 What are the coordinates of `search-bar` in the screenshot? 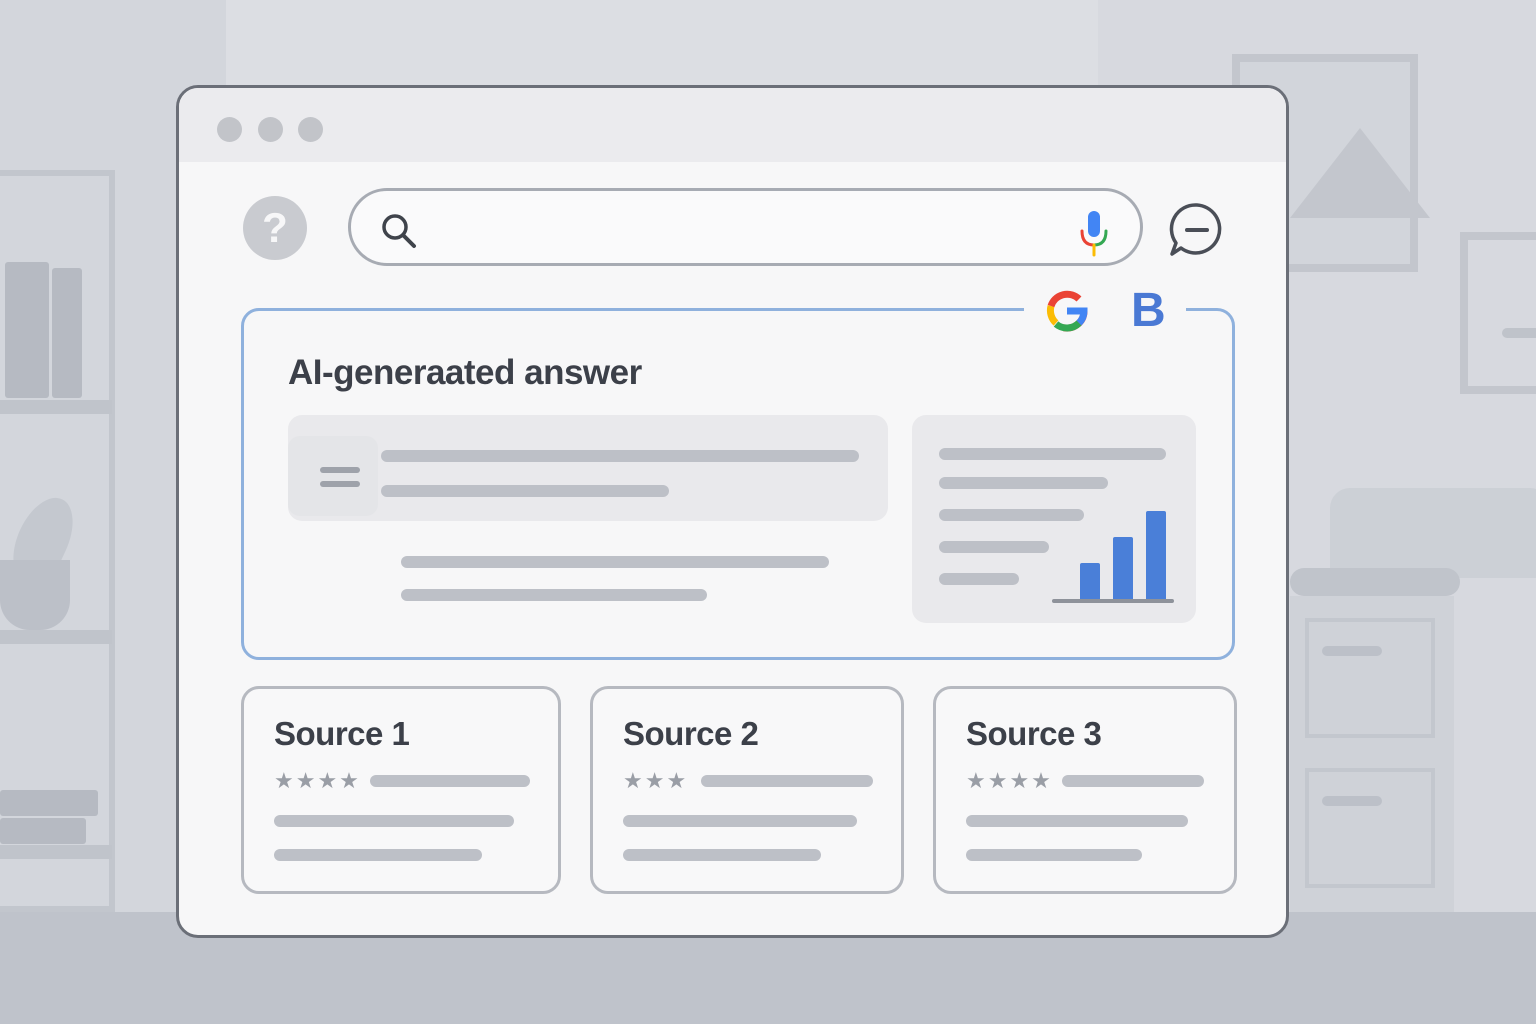 It's located at (745, 227).